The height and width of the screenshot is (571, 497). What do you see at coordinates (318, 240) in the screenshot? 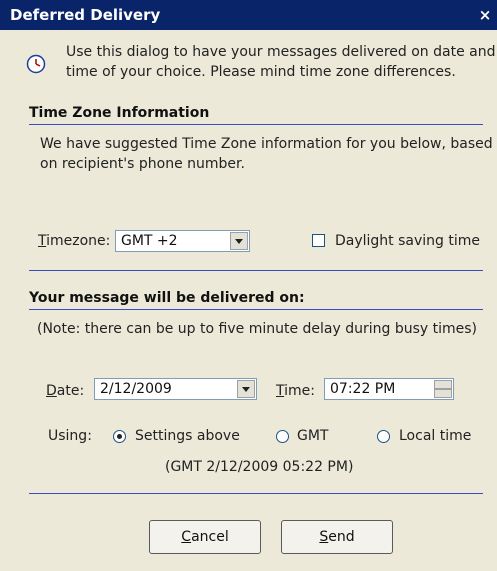
I see `daylight-saving-checkbox` at bounding box center [318, 240].